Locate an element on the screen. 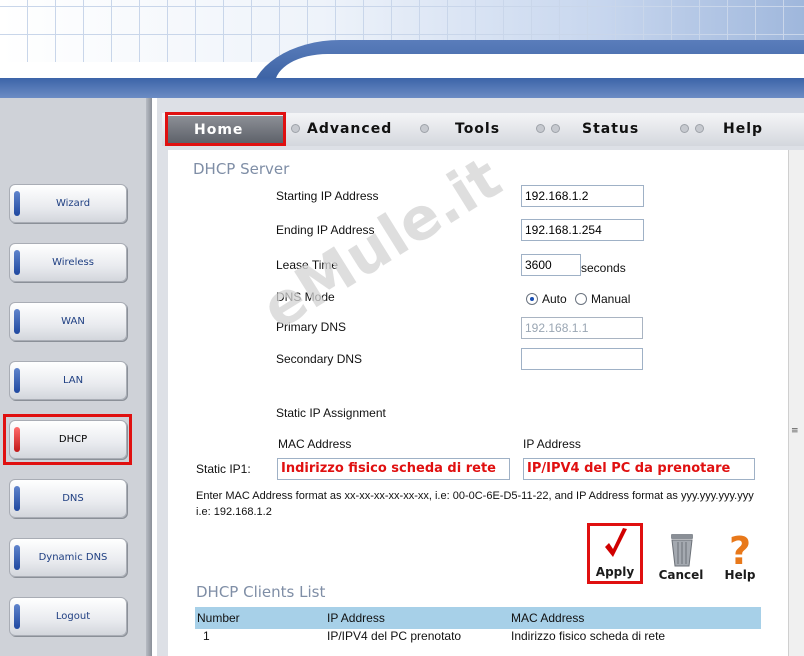 The image size is (804, 656). sidebar-item-lan: LAN is located at coordinates (68, 380).